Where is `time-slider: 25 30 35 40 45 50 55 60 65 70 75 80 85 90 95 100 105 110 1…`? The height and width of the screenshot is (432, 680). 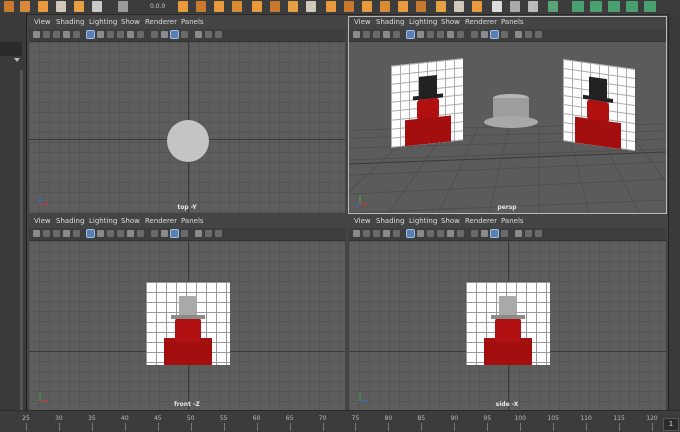
time-slider: 25 30 35 40 45 50 55 60 65 70 75 80 85 90 95 100 105 110 1… is located at coordinates (340, 421).